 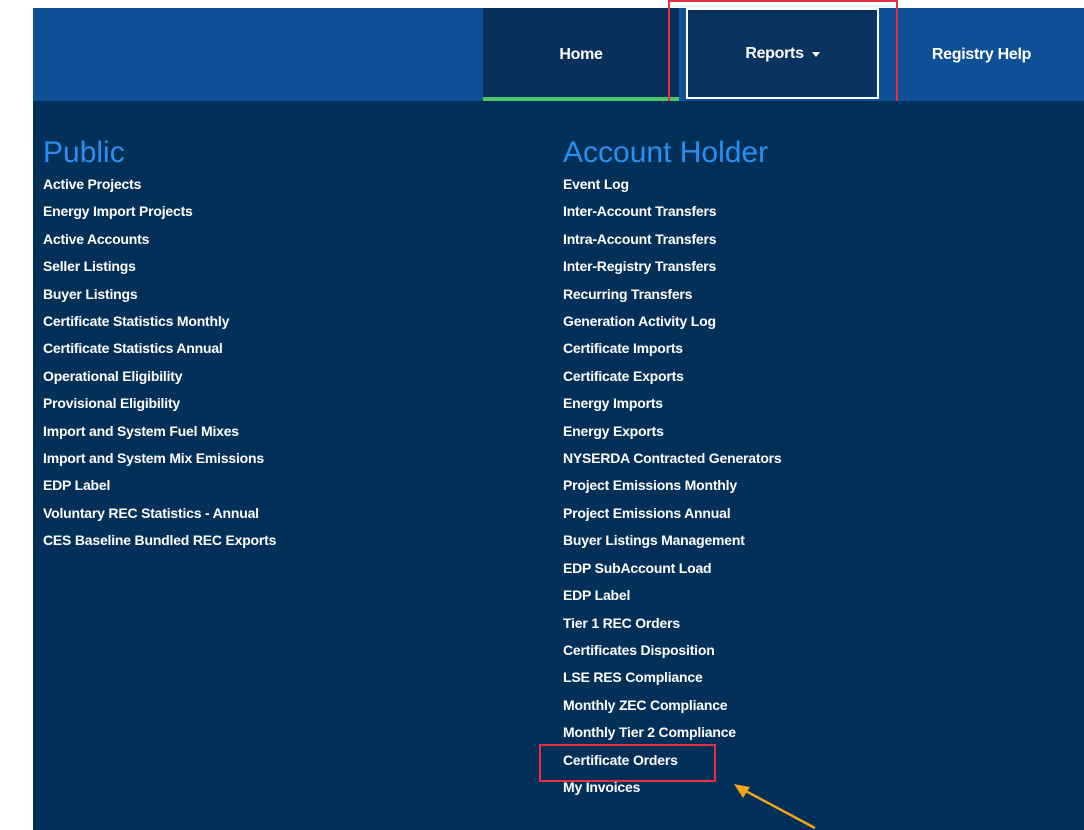 What do you see at coordinates (672, 266) in the screenshot?
I see `account-holder-report-link-inter-registry-transfers: Inter-Registry Transfers` at bounding box center [672, 266].